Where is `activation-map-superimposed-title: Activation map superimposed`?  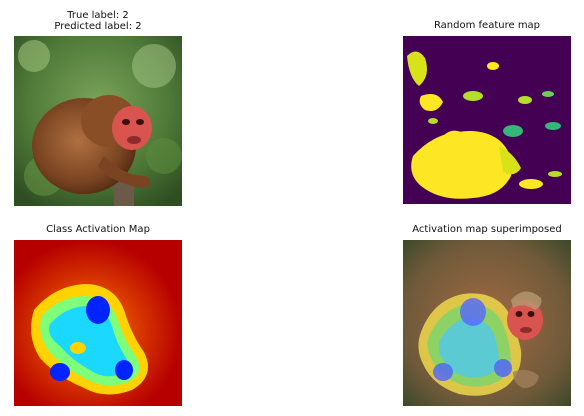 activation-map-superimposed-title: Activation map superimposed is located at coordinates (487, 229).